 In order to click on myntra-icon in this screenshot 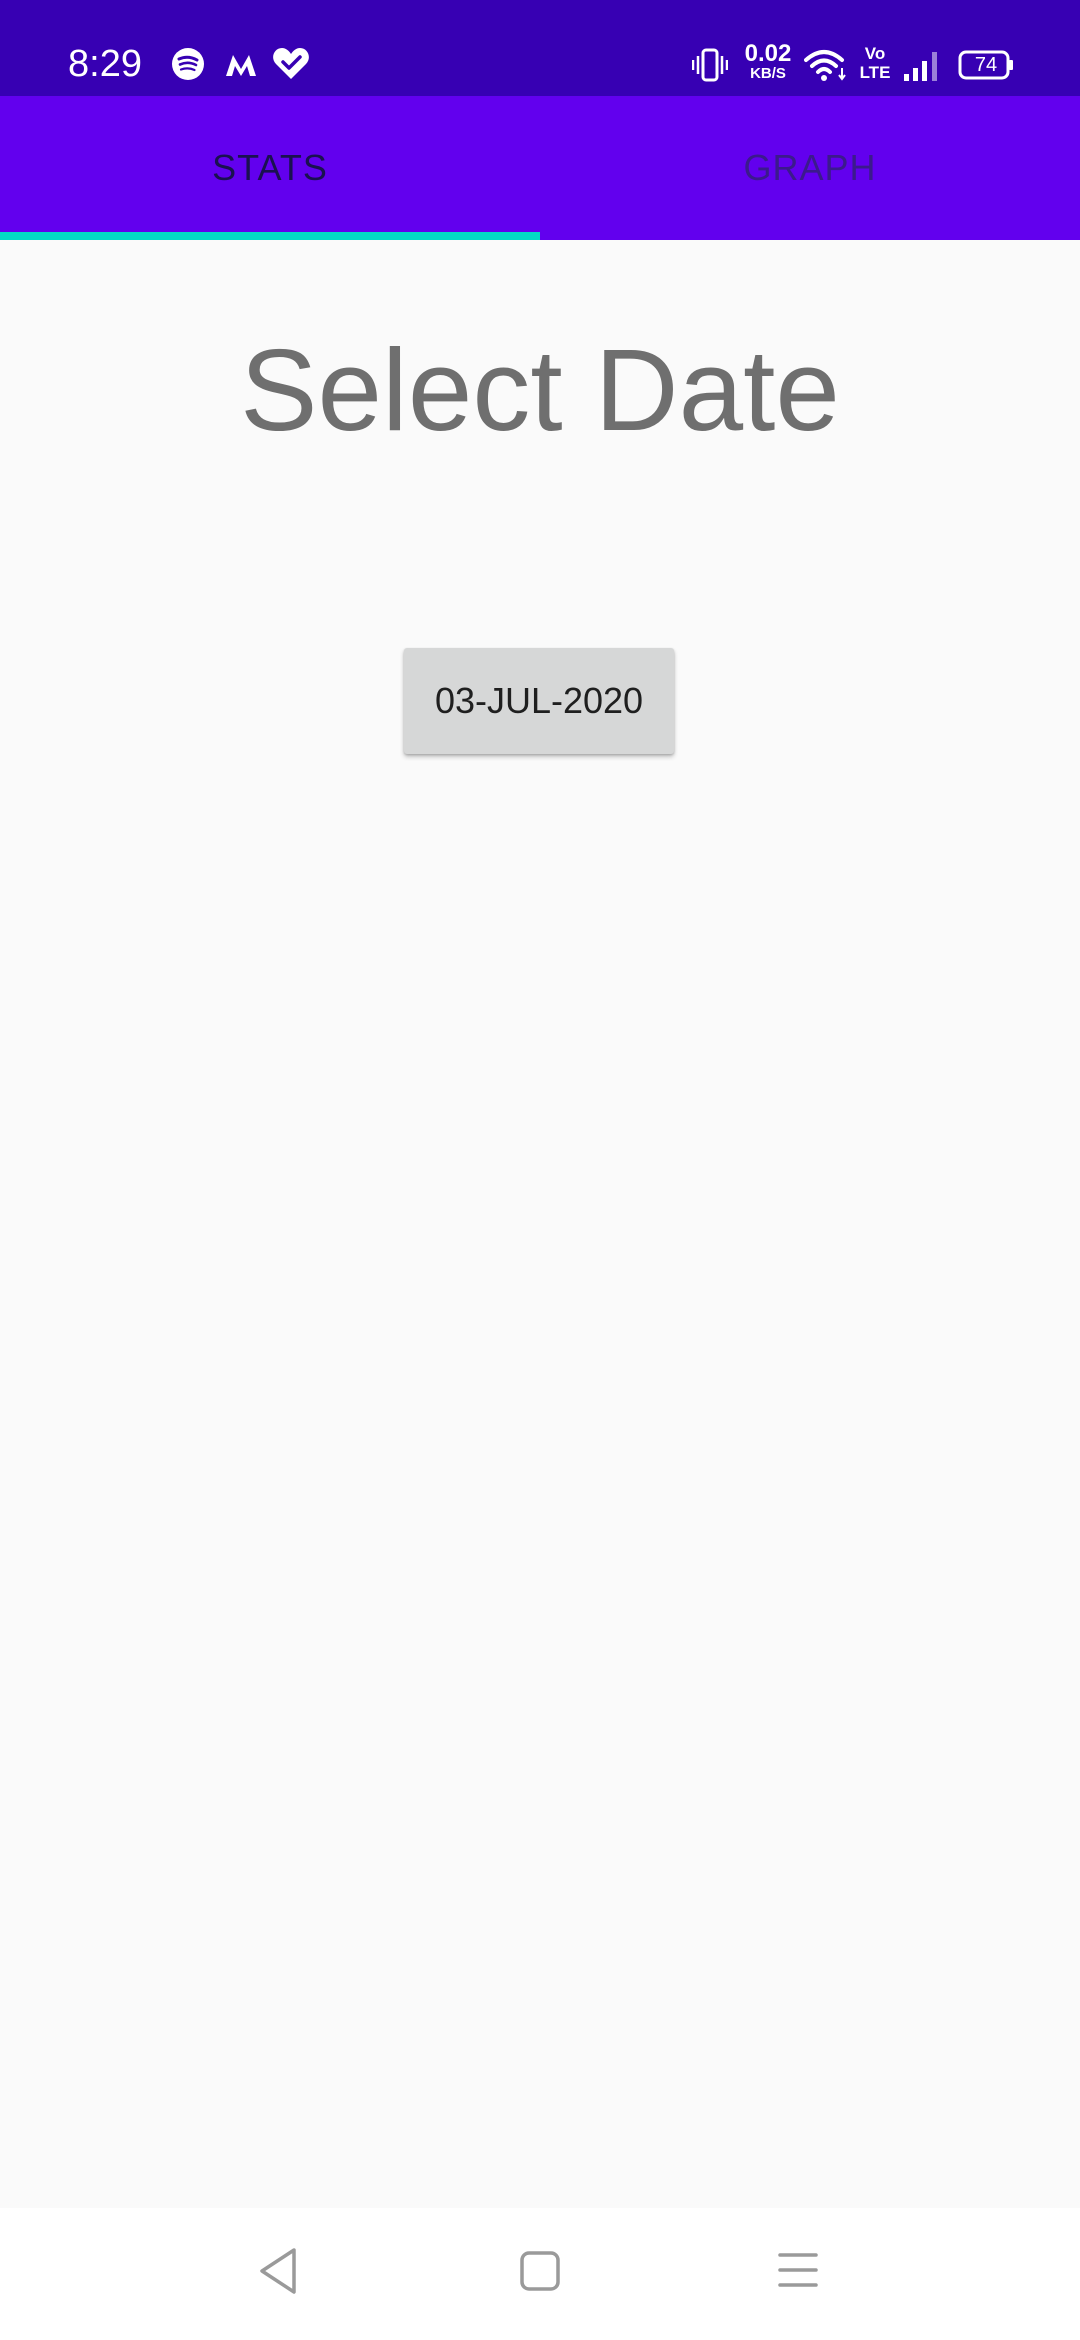, I will do `click(241, 65)`.